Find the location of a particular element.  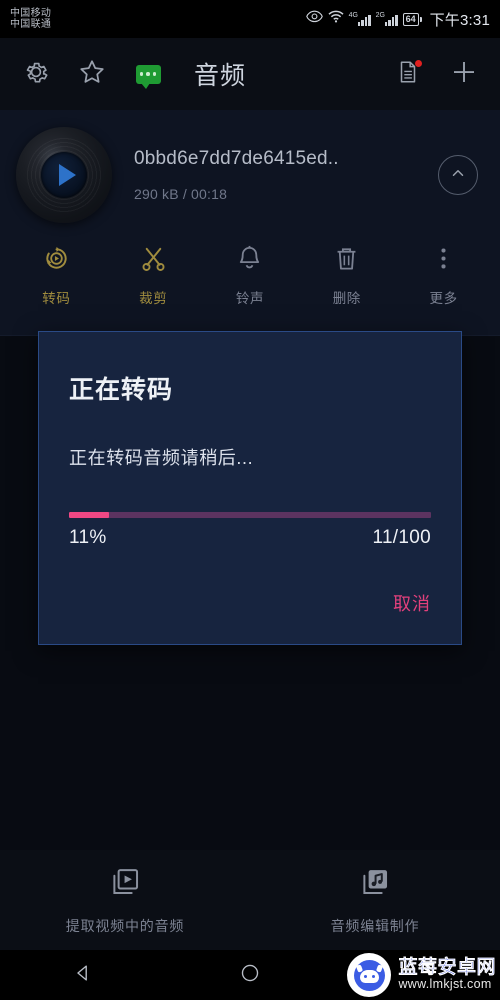

nav-home-button is located at coordinates (250, 975).